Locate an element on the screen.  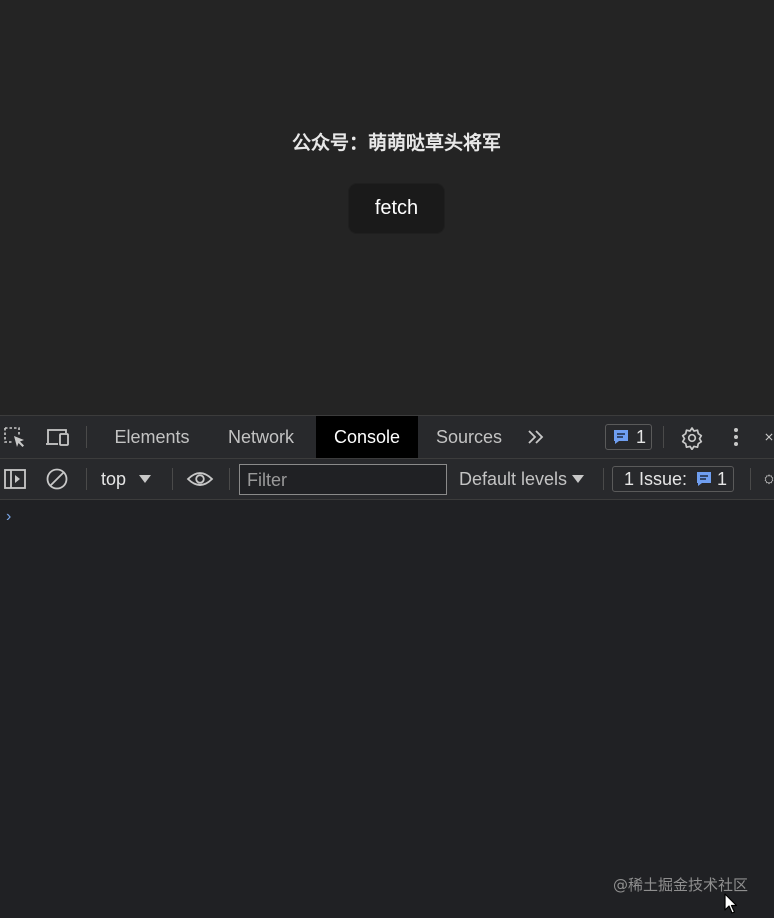
eye-icon is located at coordinates (200, 479).